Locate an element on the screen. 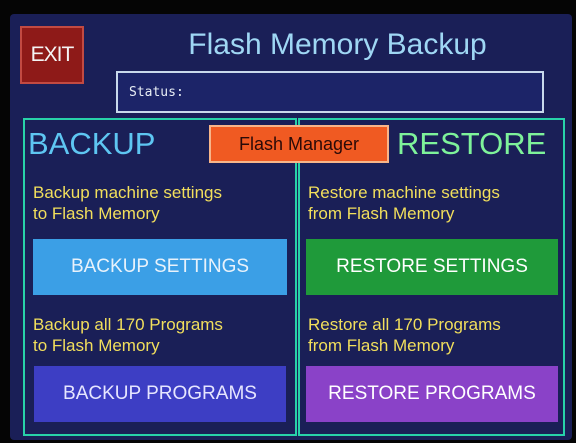  backup-programs-description-line2: to Flash Memory is located at coordinates (96, 345).